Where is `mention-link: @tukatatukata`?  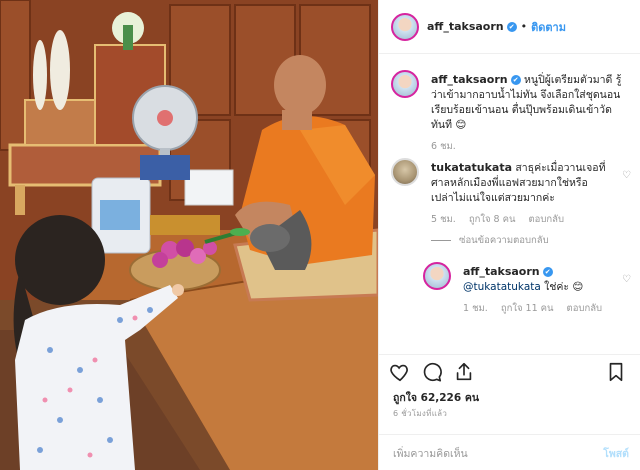 mention-link: @tukatatukata is located at coordinates (502, 287).